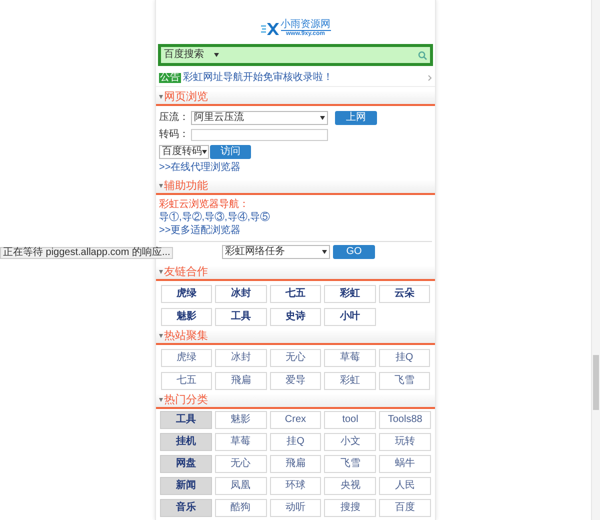 The height and width of the screenshot is (520, 600). I want to click on notice-text: 彩虹网址导航开始免审核收录啦！, so click(258, 77).